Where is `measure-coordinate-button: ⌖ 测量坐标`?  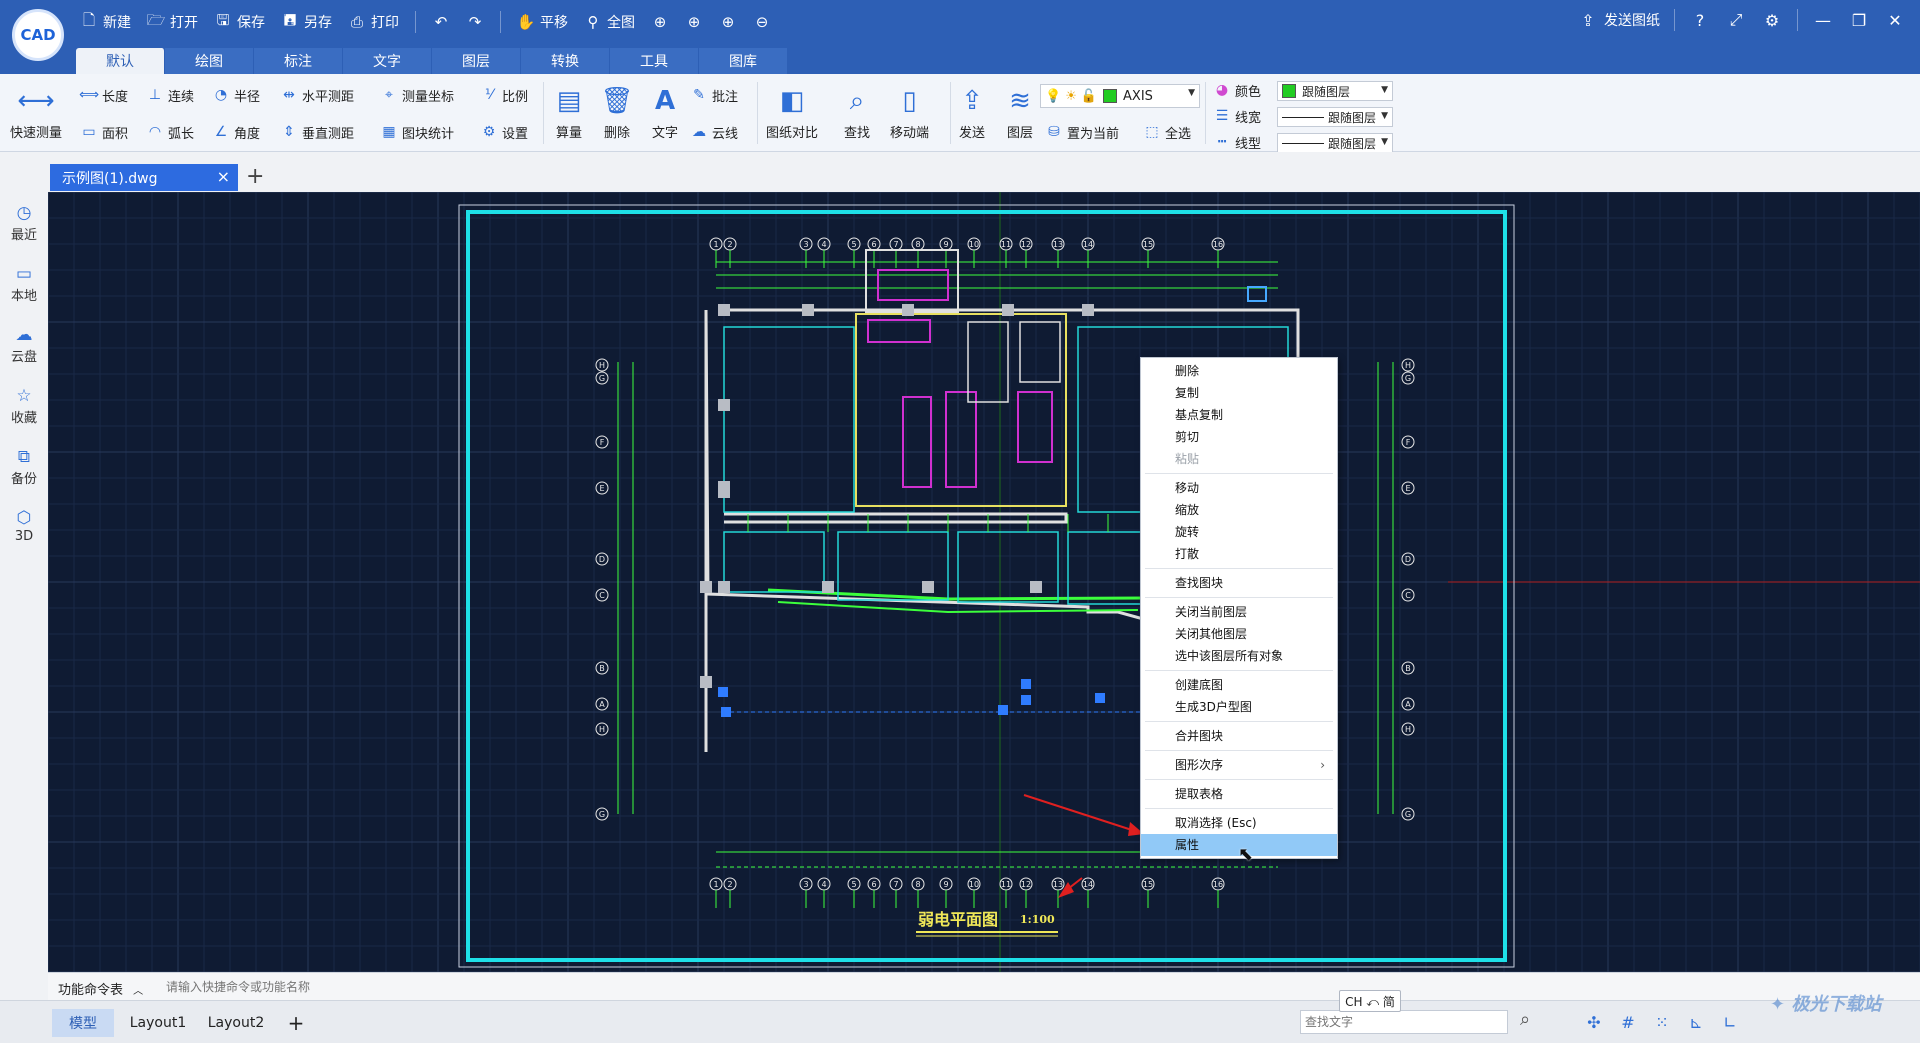
measure-coordinate-button: ⌖ 测量坐标 is located at coordinates (417, 95).